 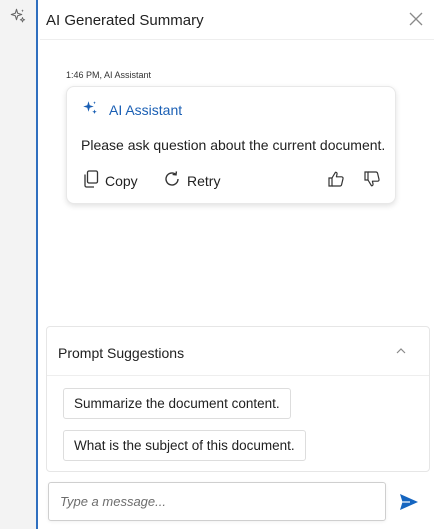 What do you see at coordinates (91, 180) in the screenshot?
I see `copy-icon` at bounding box center [91, 180].